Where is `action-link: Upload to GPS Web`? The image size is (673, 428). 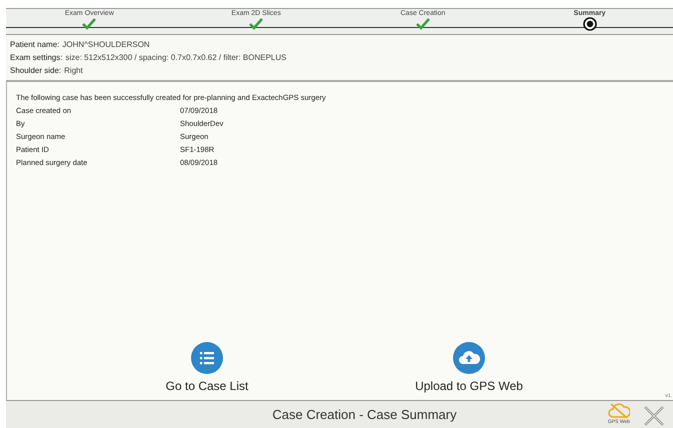 action-link: Upload to GPS Web is located at coordinates (469, 386).